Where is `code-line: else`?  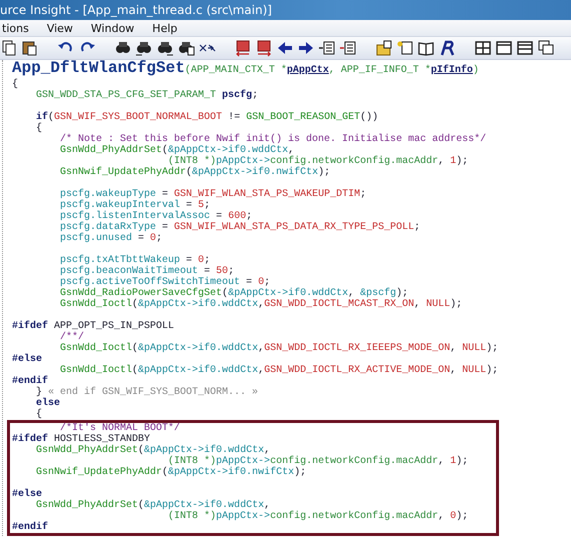 code-line: else is located at coordinates (48, 403).